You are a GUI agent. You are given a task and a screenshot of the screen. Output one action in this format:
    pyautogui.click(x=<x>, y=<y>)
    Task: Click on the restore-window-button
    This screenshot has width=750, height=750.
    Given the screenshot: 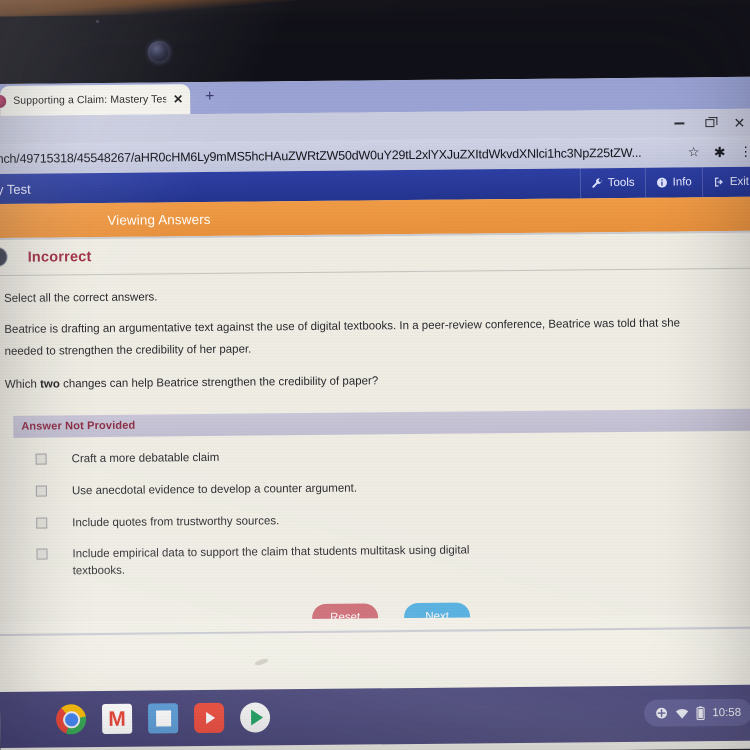 What is the action you would take?
    pyautogui.click(x=709, y=123)
    